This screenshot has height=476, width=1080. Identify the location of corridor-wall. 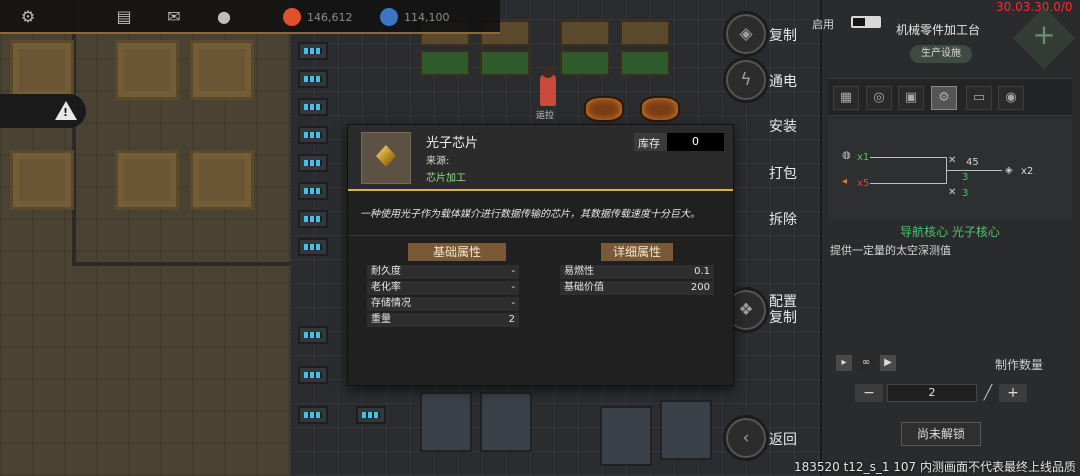
(184, 133).